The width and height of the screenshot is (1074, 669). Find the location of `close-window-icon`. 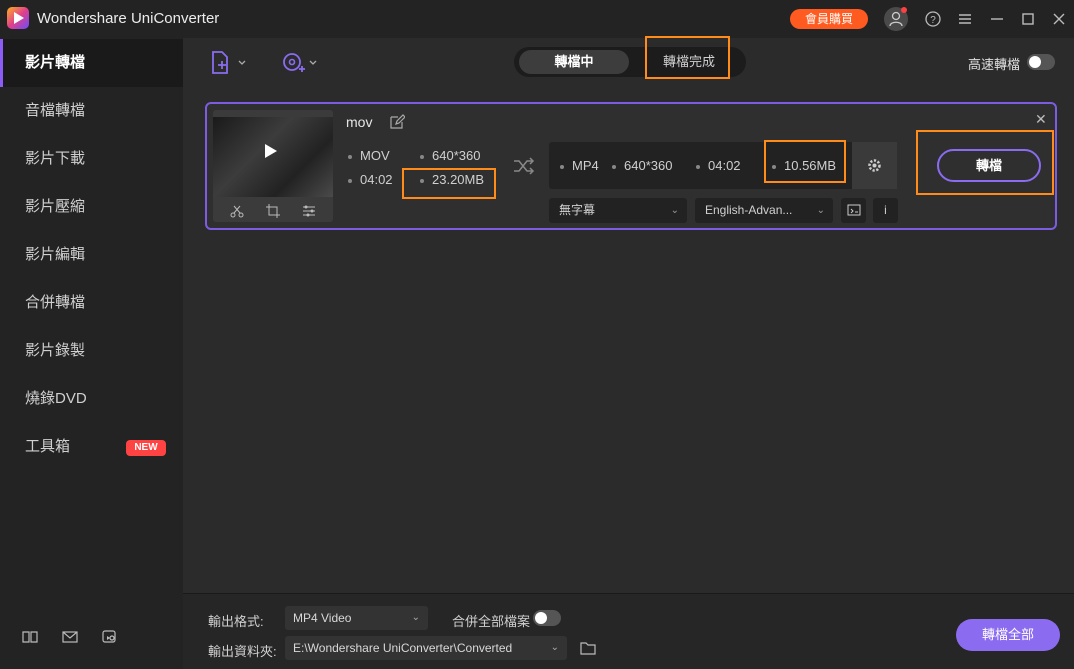

close-window-icon is located at coordinates (1059, 19).